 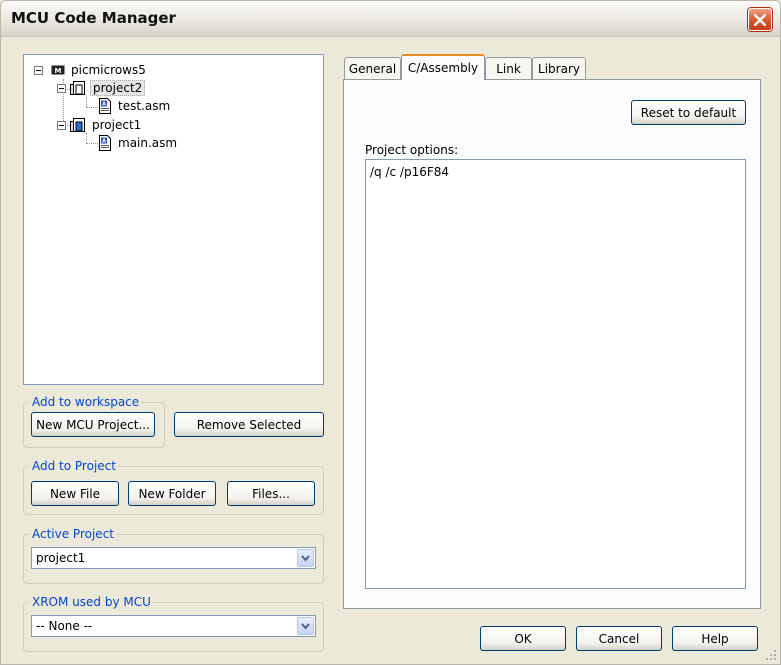 I want to click on tab-label: Link, so click(x=508, y=68).